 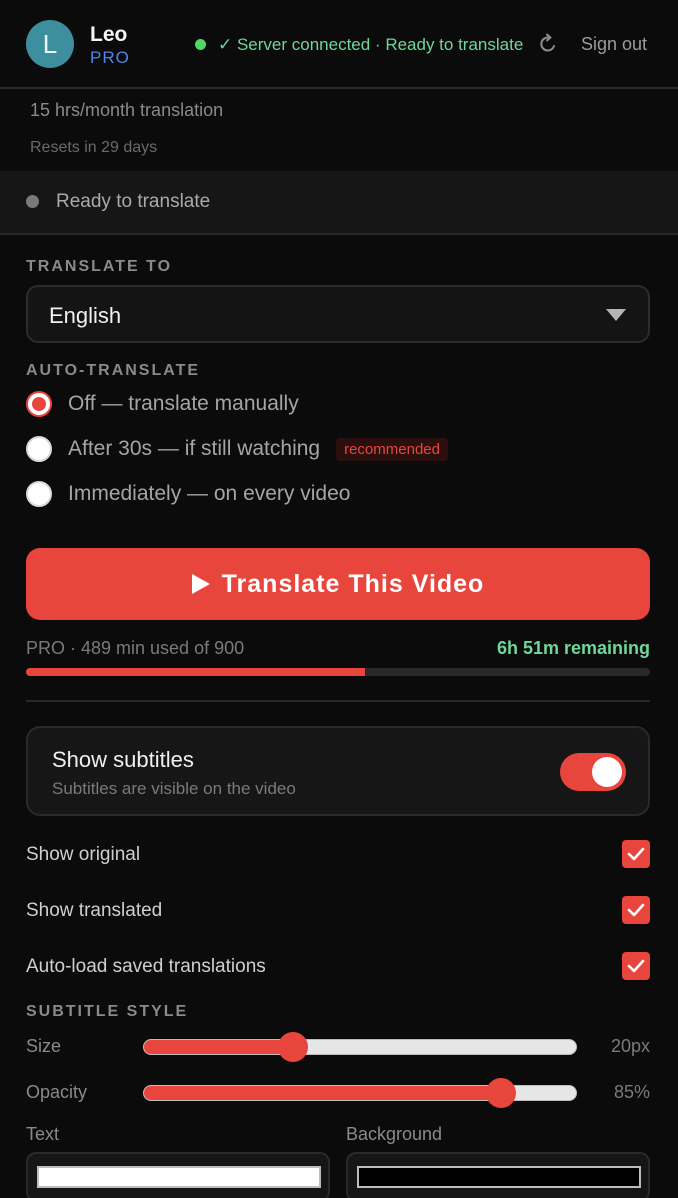 I want to click on opacity-label: Opacity, so click(x=57, y=1092).